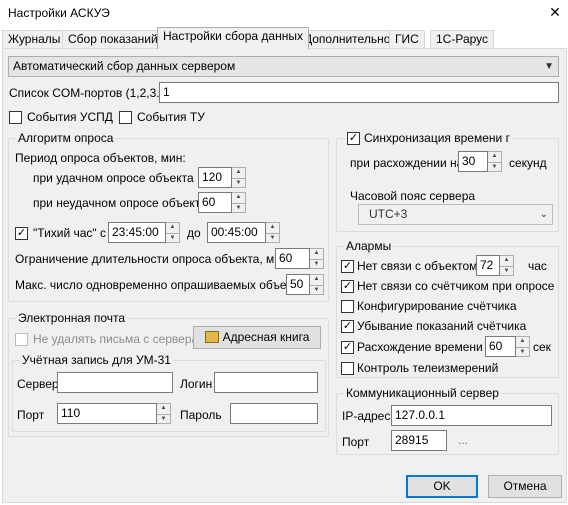 This screenshot has height=505, width=568. Describe the element at coordinates (196, 384) in the screenshot. I see `login-label: Логин` at that location.